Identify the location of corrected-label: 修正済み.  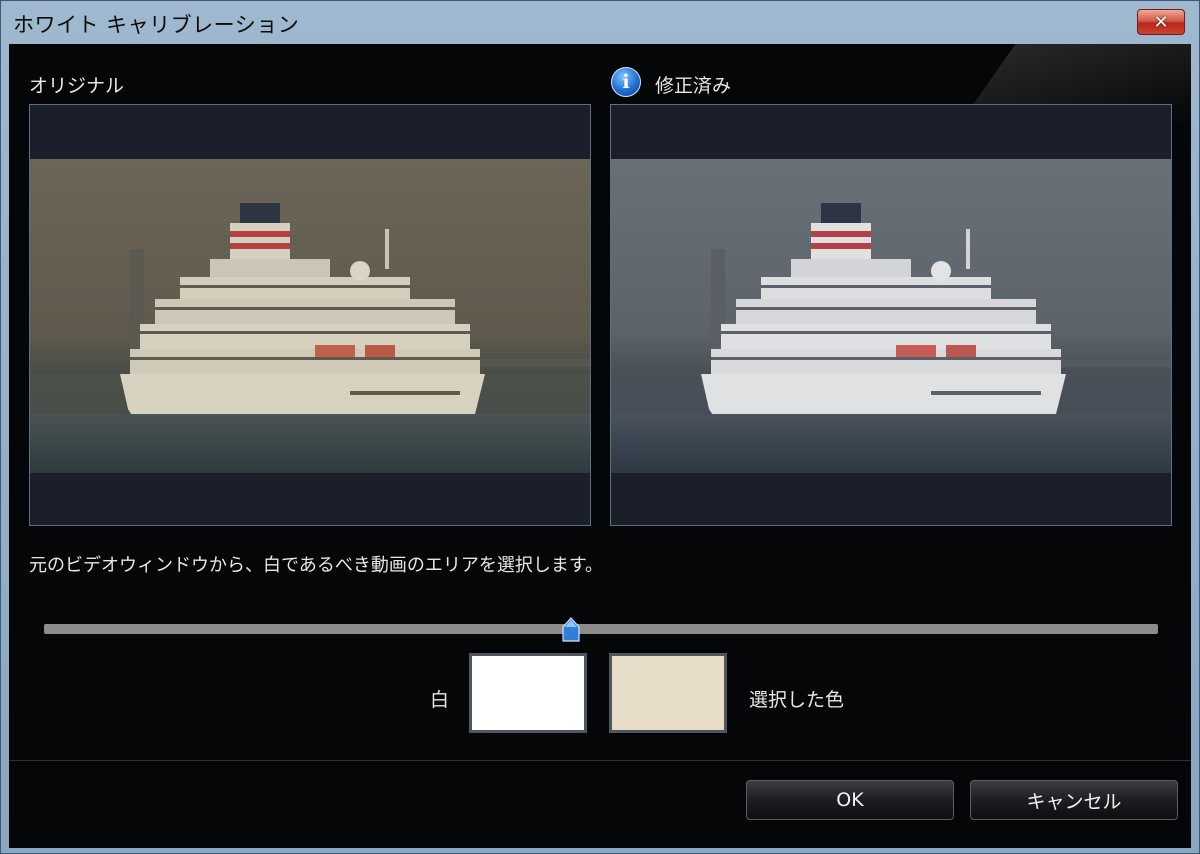
(693, 86).